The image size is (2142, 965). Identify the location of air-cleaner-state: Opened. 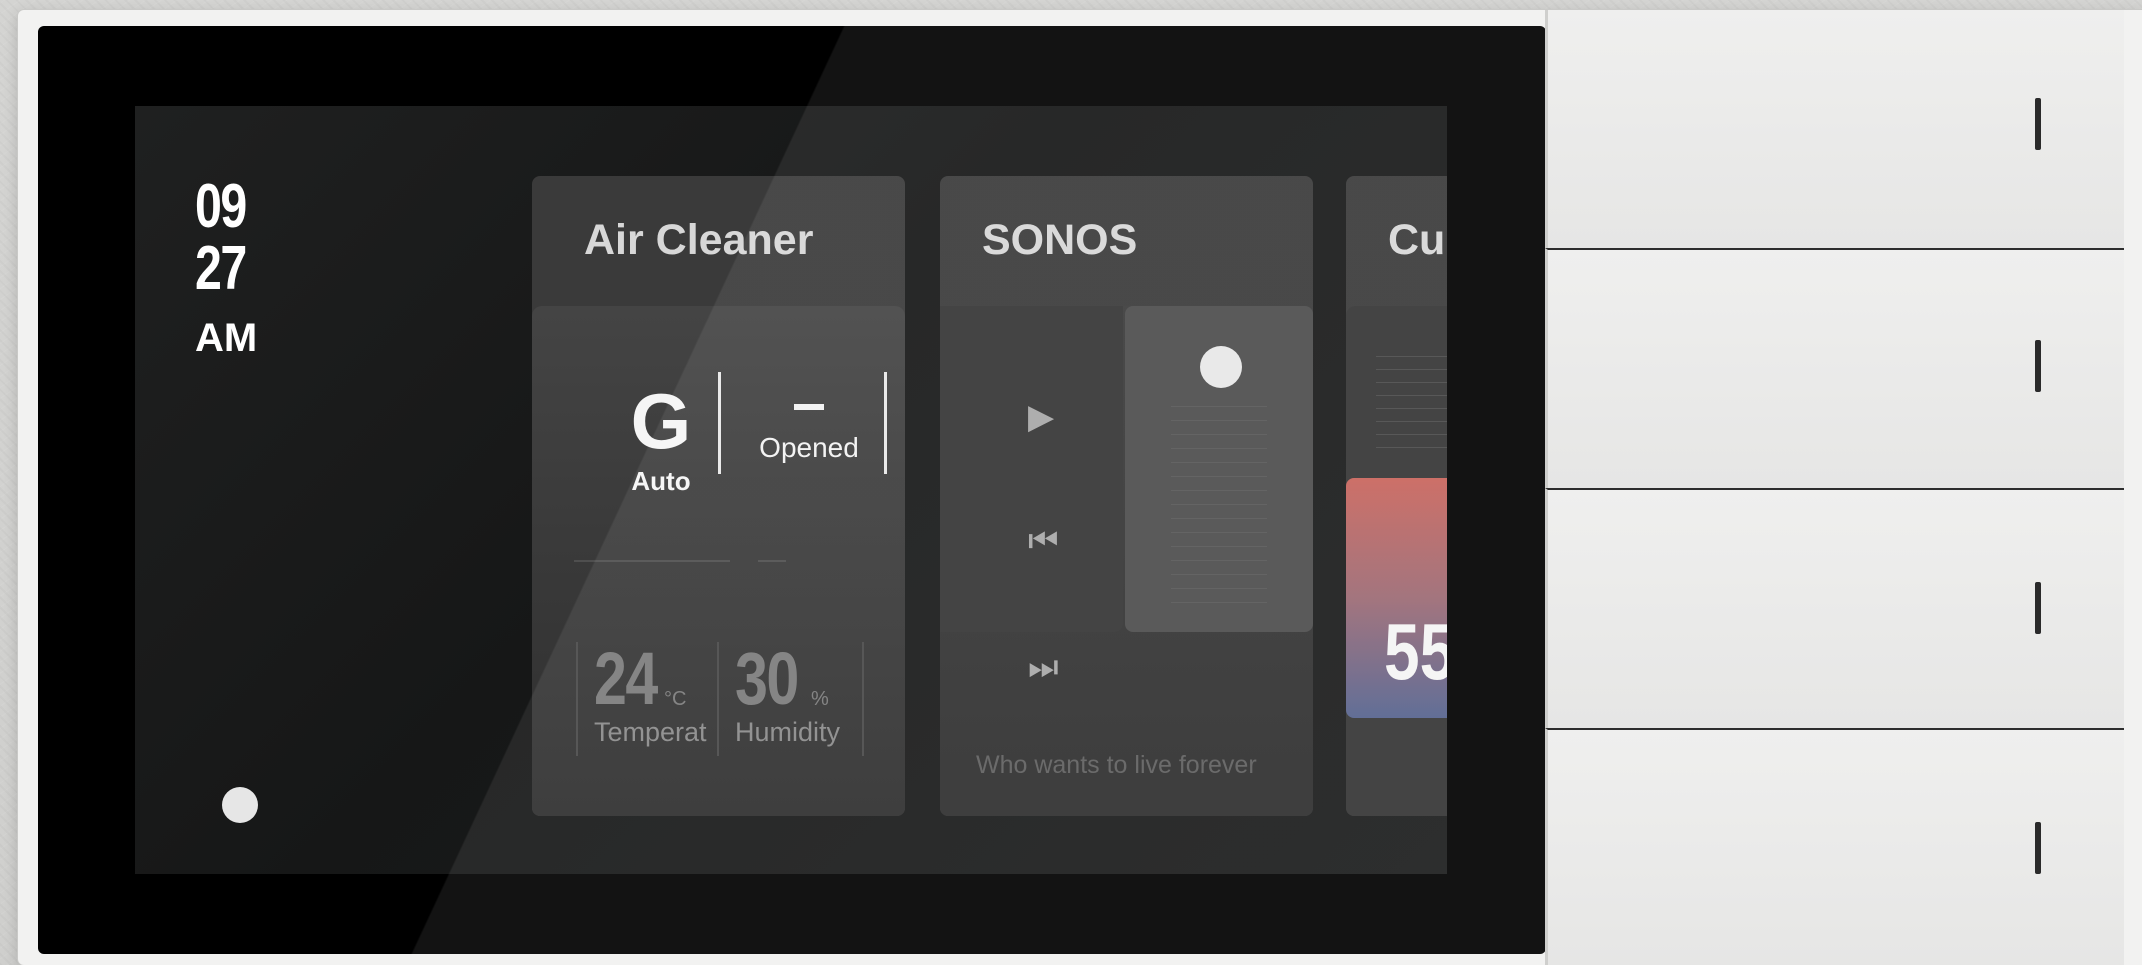
(809, 429).